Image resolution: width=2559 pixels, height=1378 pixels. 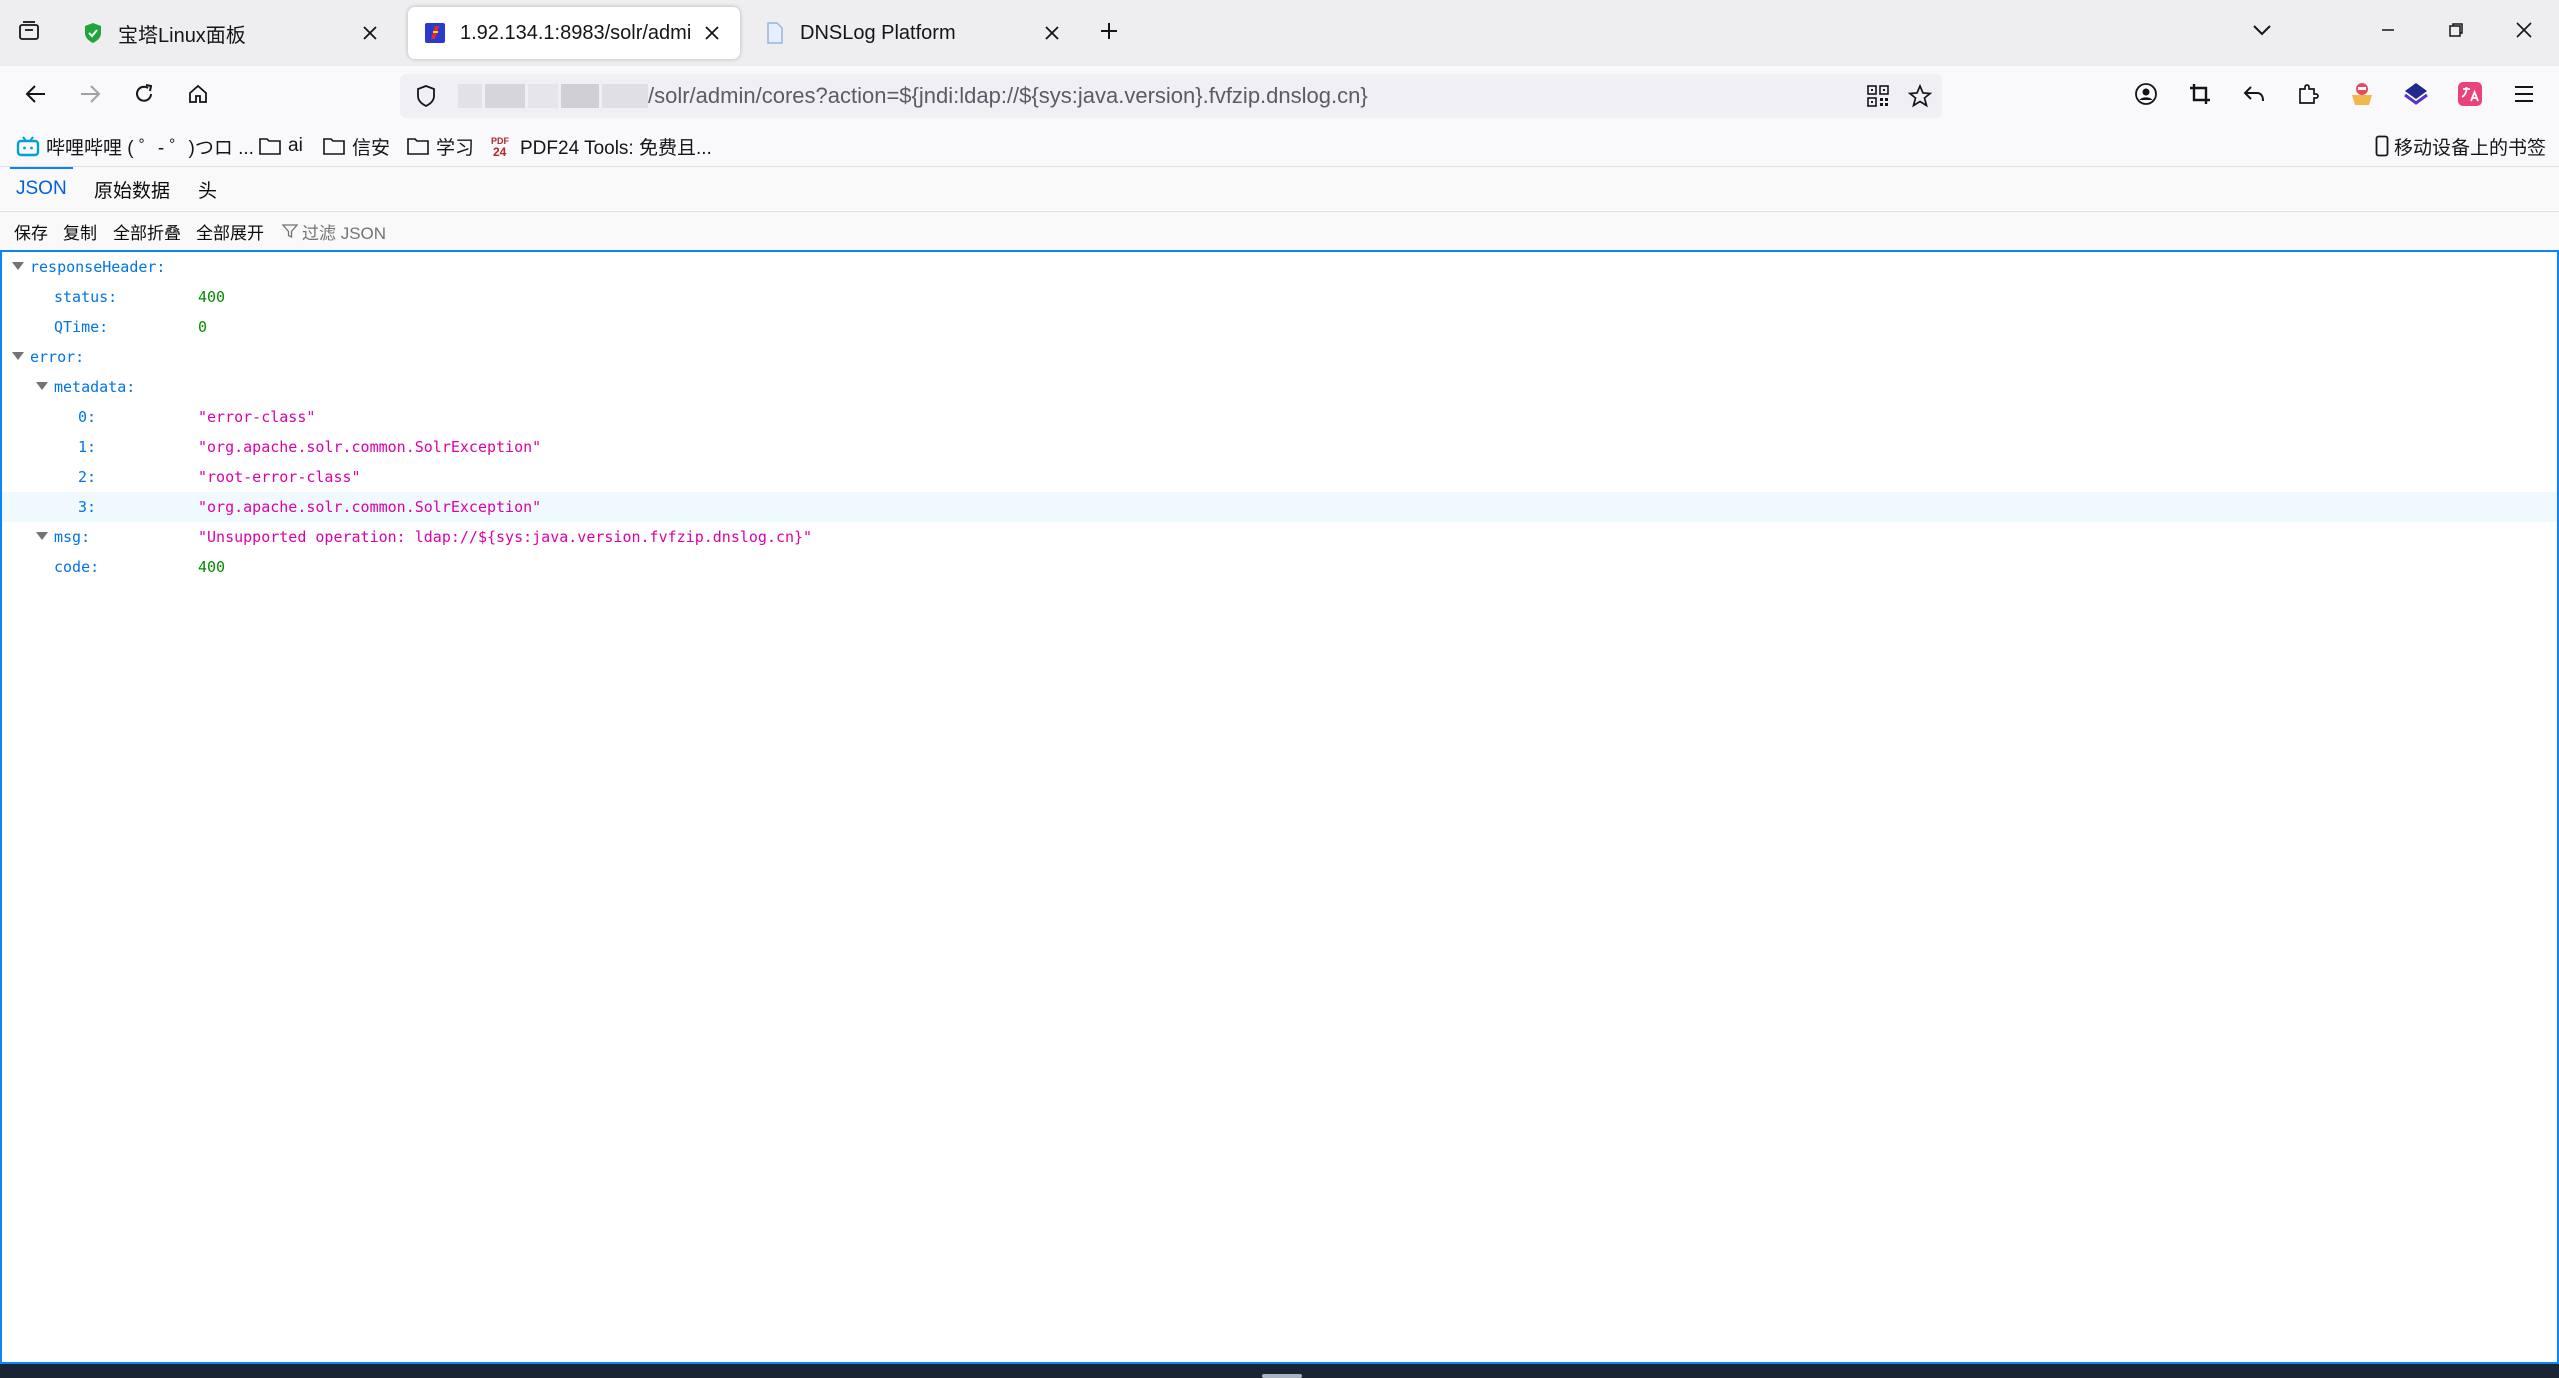 I want to click on screenshot-button, so click(x=2200, y=96).